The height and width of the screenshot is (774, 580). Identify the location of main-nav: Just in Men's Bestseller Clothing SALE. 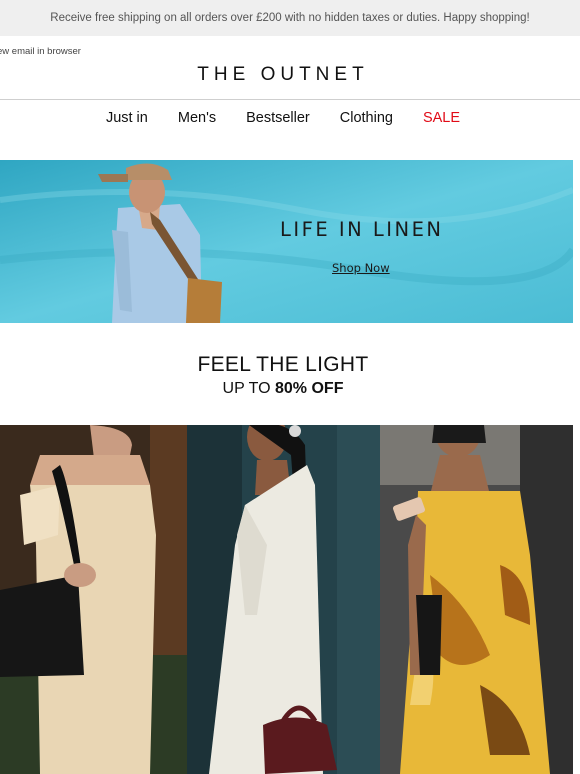
(283, 118).